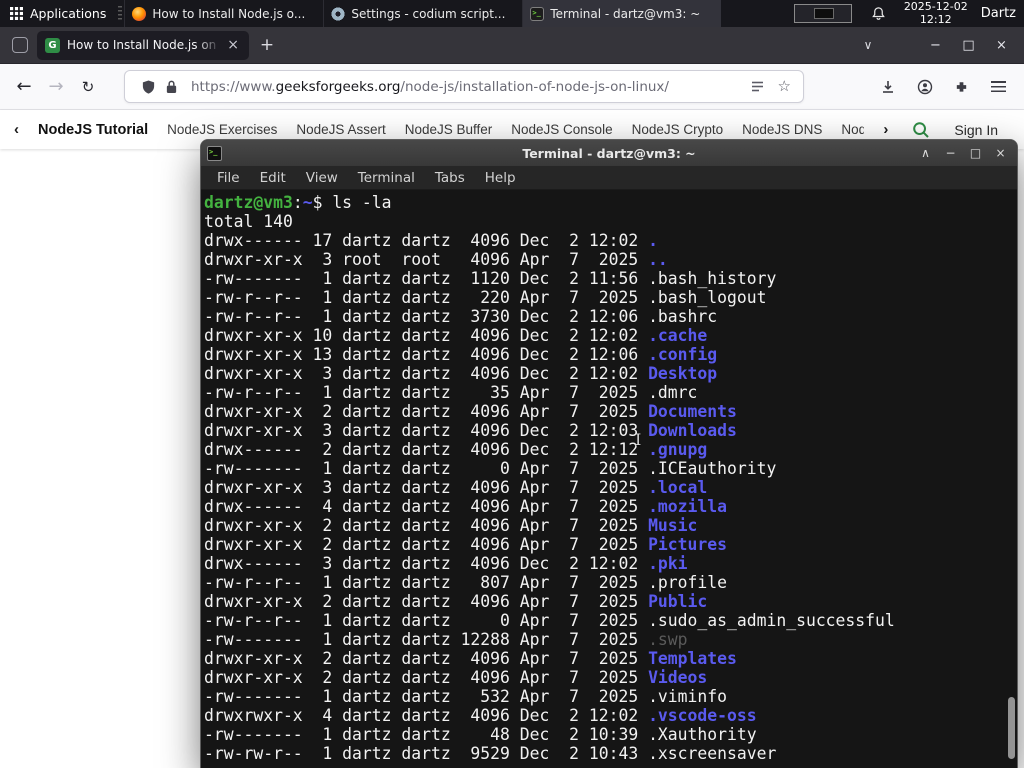  I want to click on terminal-scrollbar-thumb, so click(1011, 728).